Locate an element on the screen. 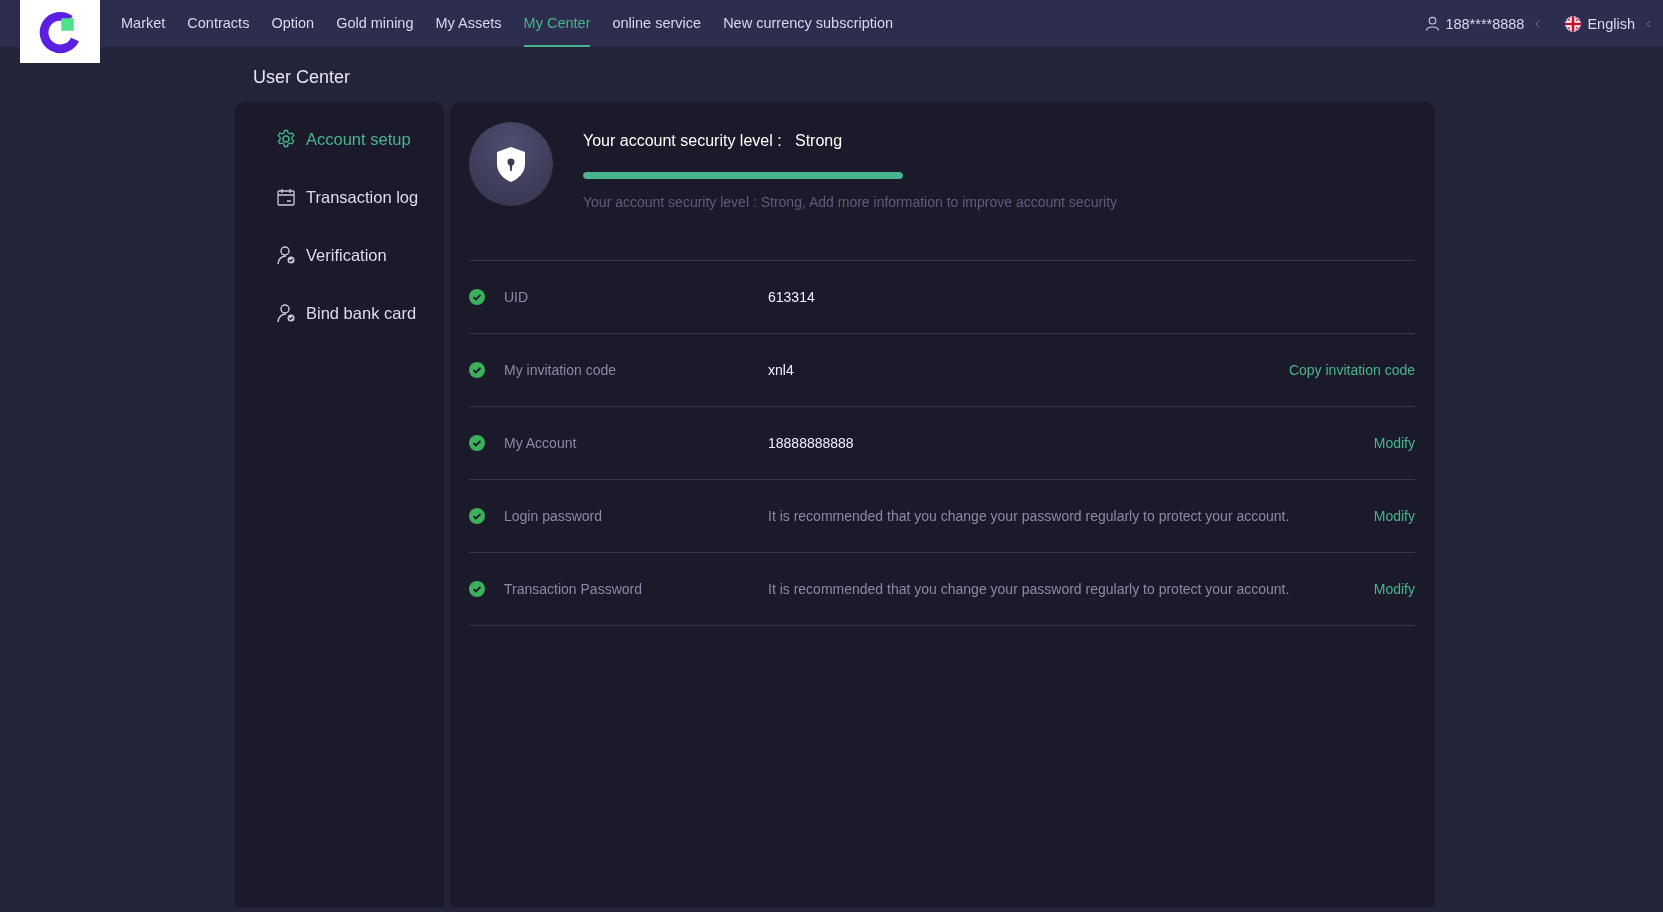 This screenshot has width=1663, height=912. sidebar-item: Verification is located at coordinates (360, 255).